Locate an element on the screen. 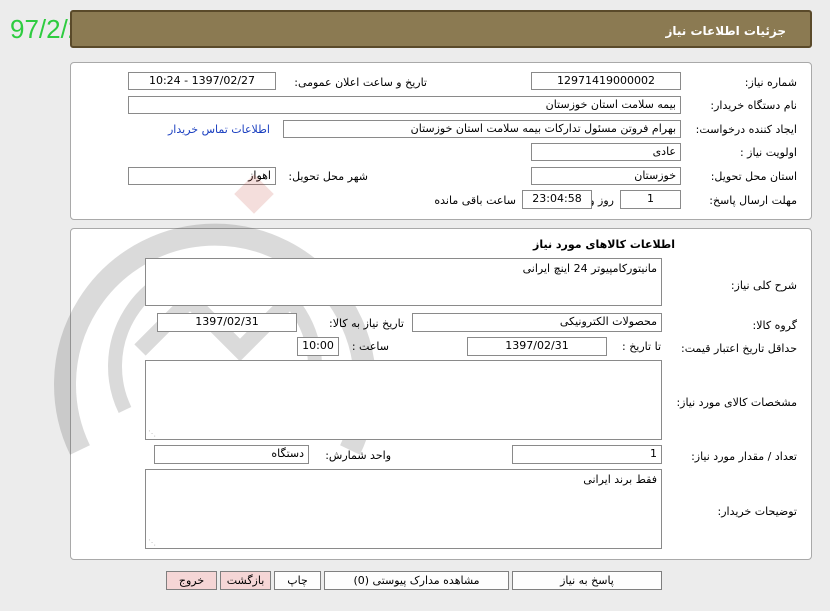 The height and width of the screenshot is (611, 830). desc-text: مانیتورکامپیوتر 24 اینچ ایرانی is located at coordinates (589, 268).